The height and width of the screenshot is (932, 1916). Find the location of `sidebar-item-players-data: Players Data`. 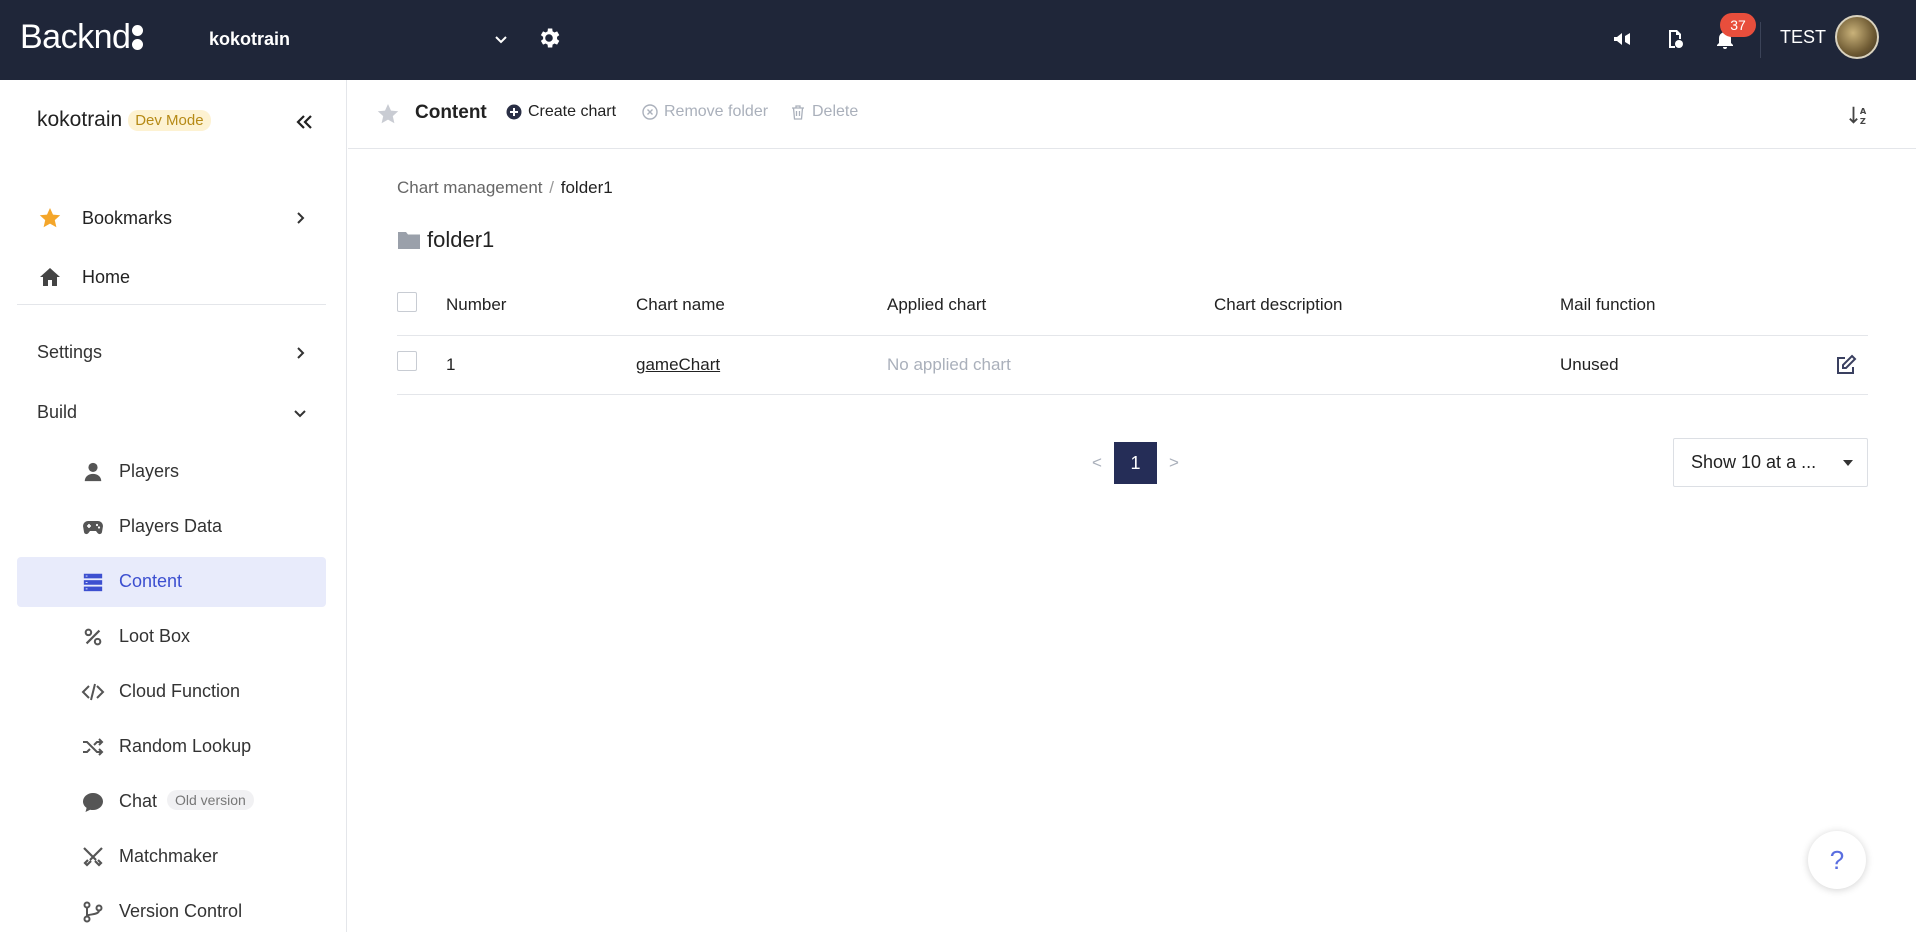

sidebar-item-players-data: Players Data is located at coordinates (171, 527).